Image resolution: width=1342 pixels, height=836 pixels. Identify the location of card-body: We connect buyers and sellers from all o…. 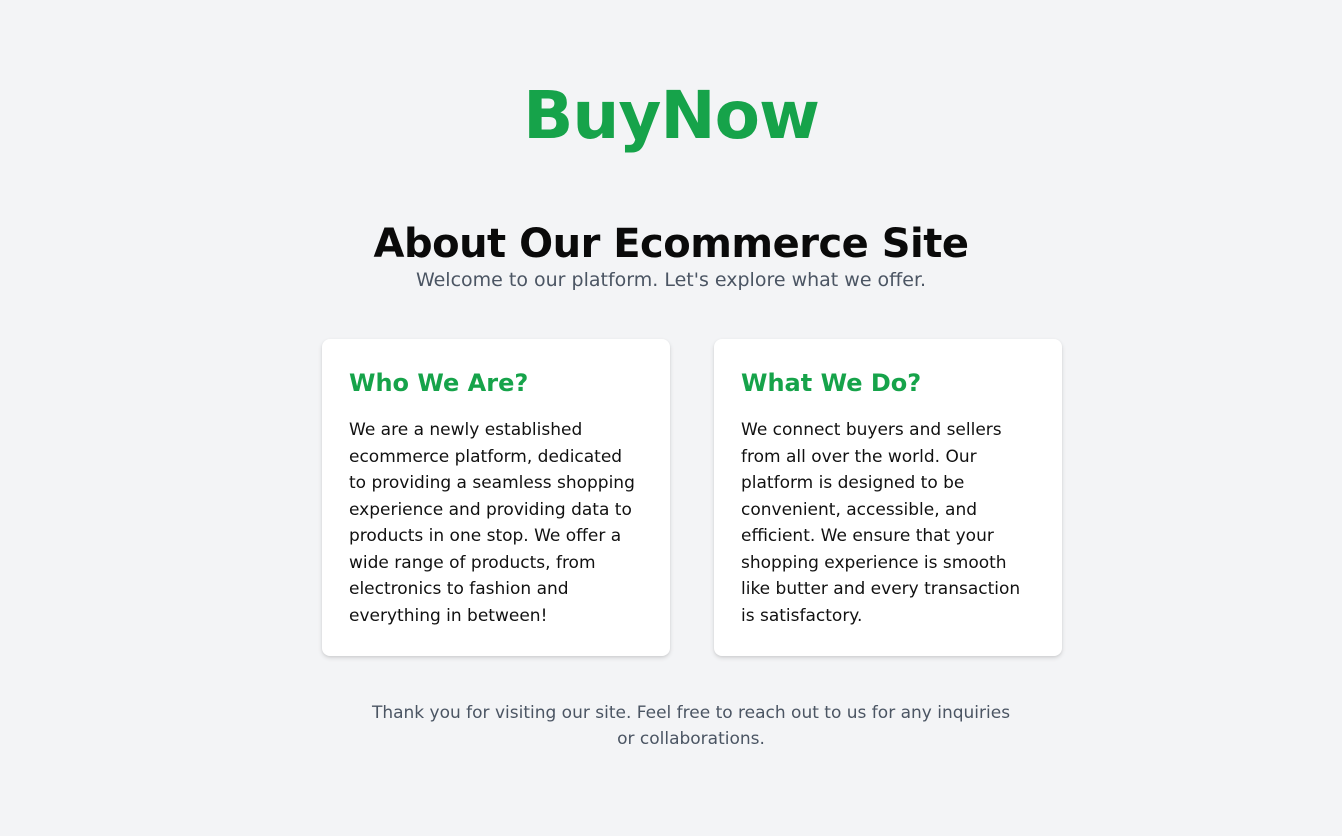
(881, 523).